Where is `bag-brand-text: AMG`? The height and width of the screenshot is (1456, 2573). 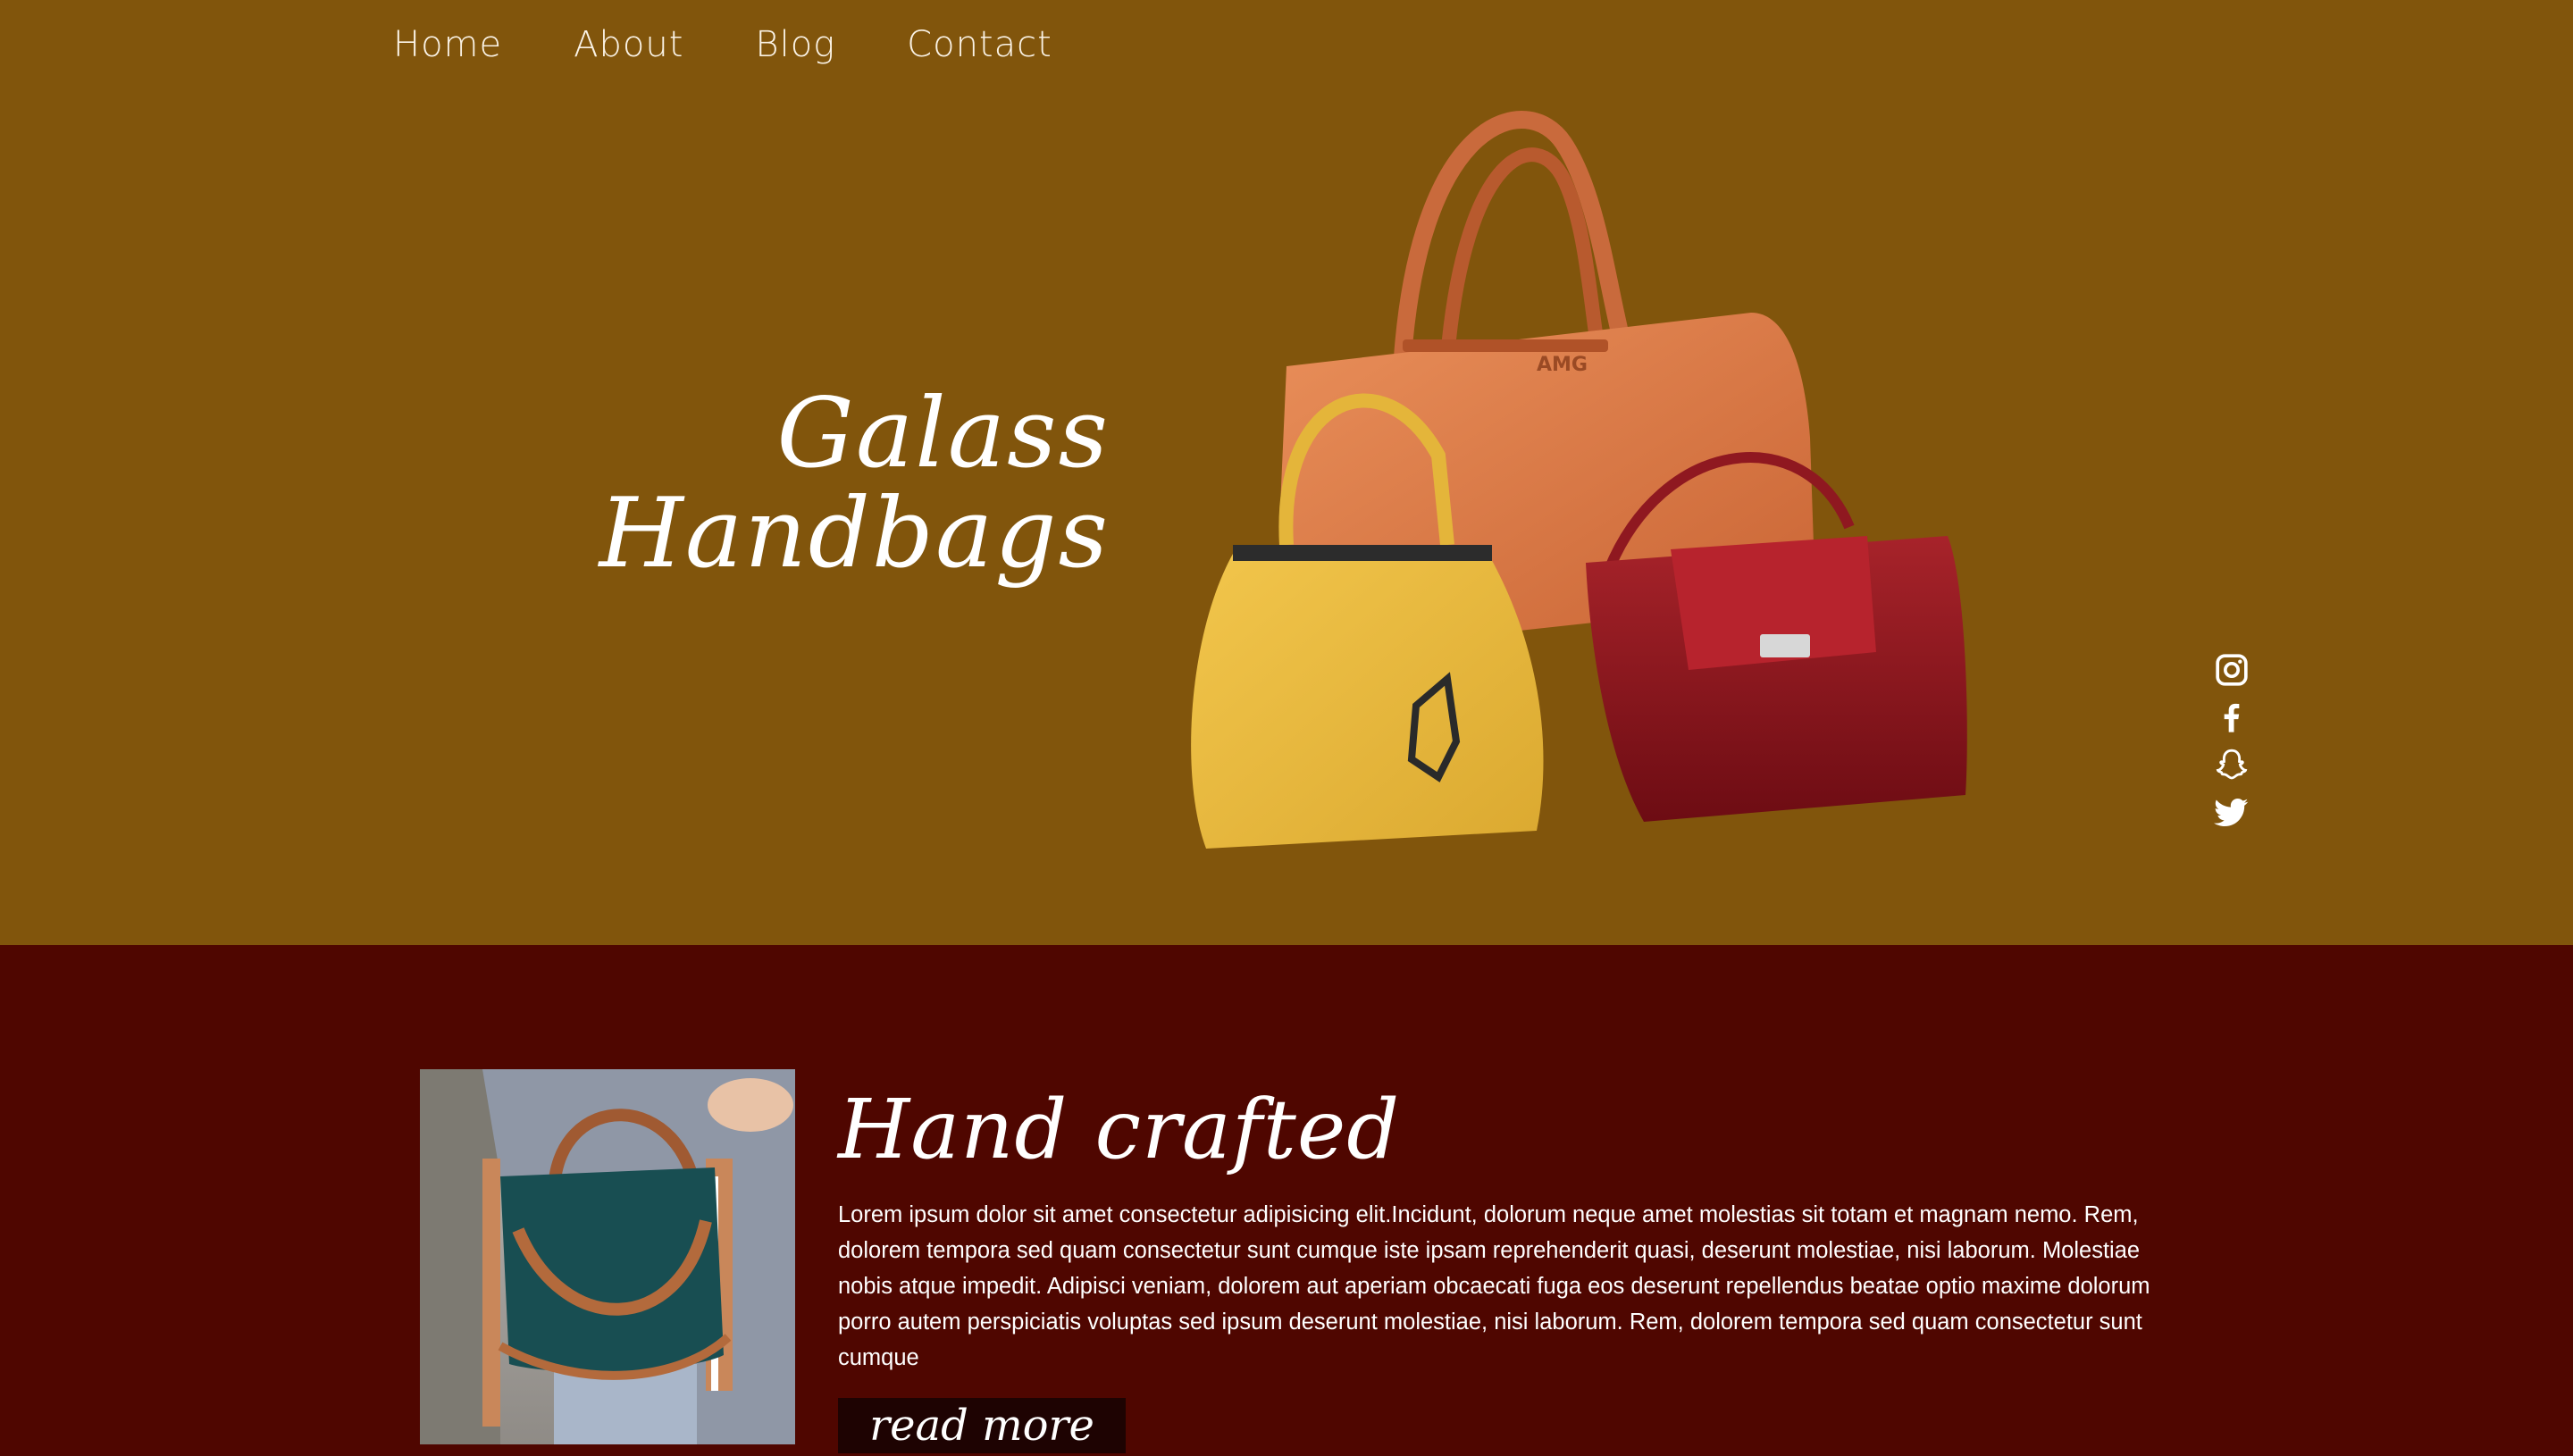
bag-brand-text: AMG is located at coordinates (1562, 365).